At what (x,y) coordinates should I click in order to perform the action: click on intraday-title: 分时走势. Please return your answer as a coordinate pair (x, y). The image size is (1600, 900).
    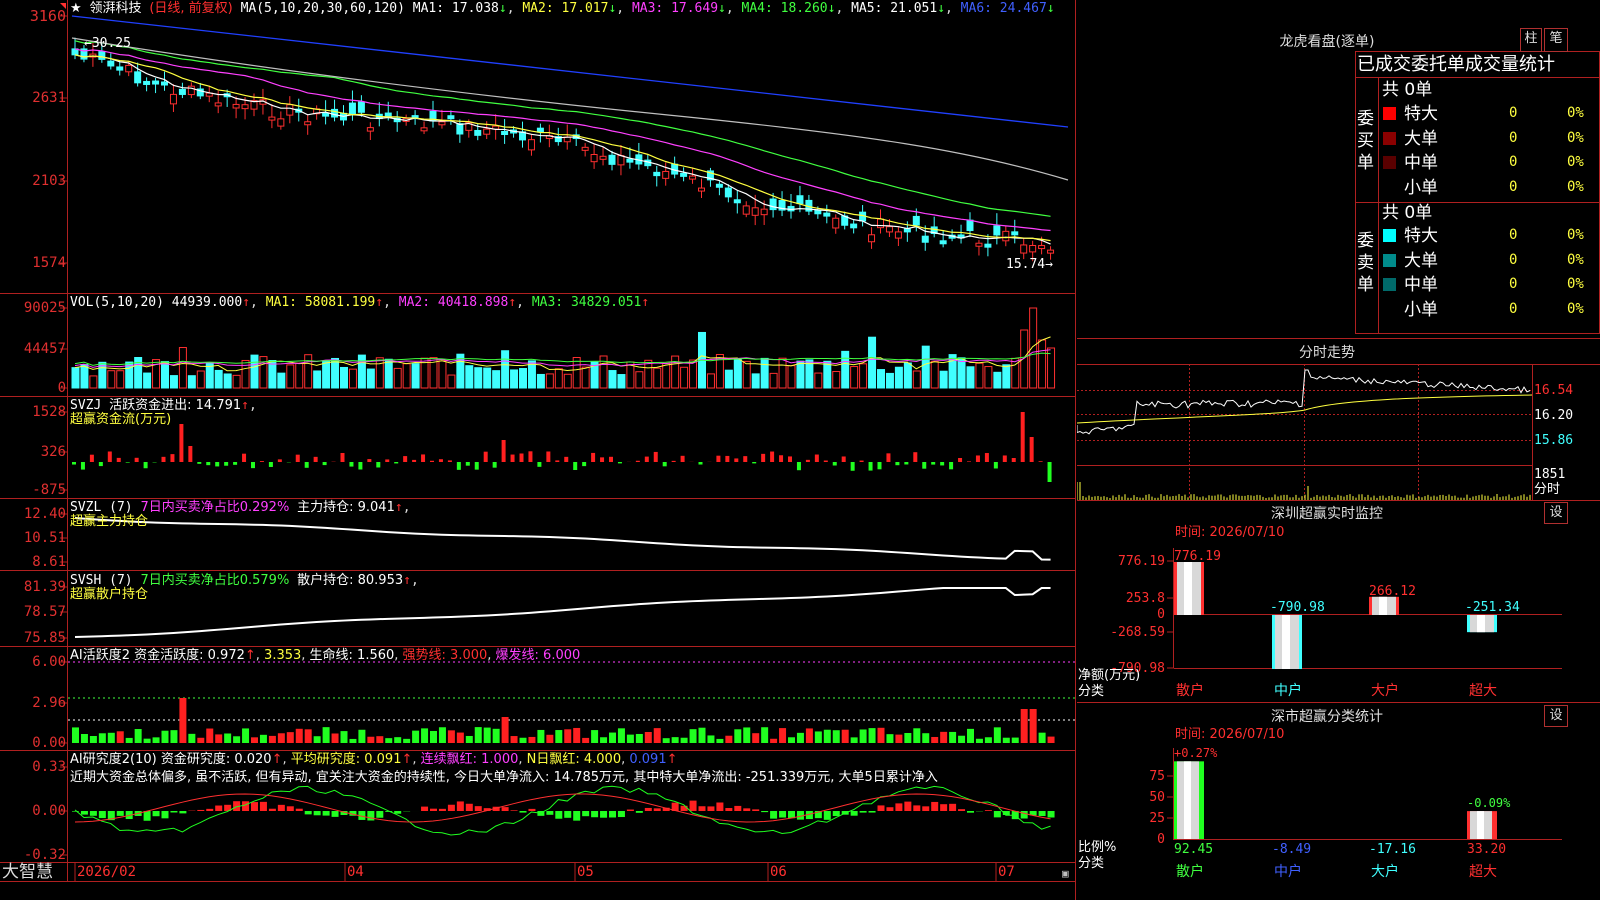
    Looking at the image, I should click on (1327, 352).